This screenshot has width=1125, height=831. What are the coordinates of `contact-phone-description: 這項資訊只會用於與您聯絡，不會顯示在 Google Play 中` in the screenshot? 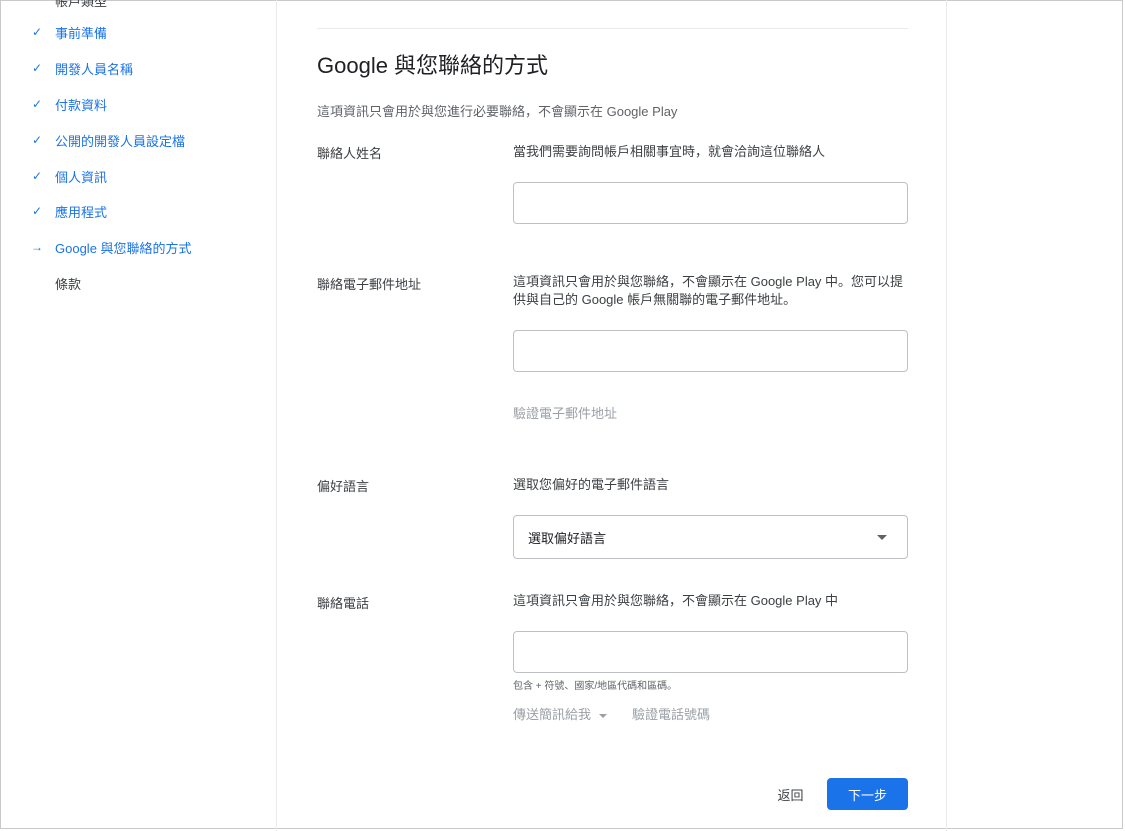 It's located at (676, 600).